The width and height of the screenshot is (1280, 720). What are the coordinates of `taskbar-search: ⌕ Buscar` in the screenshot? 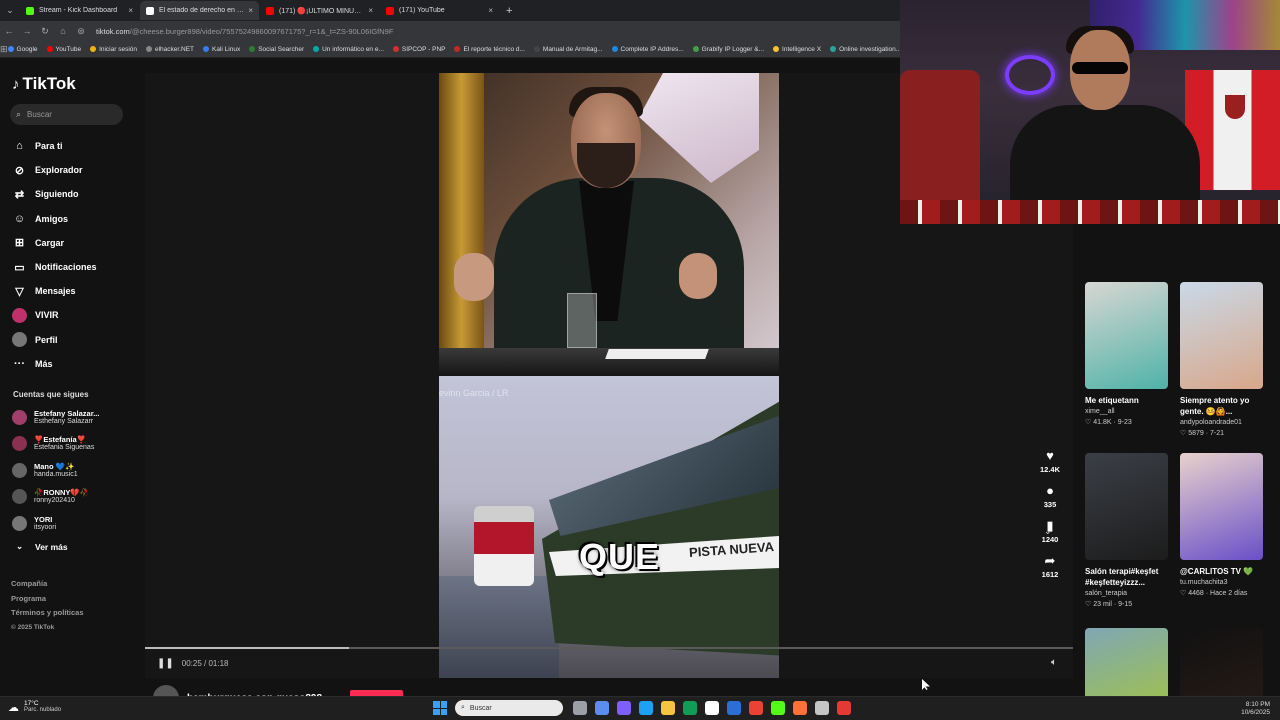 It's located at (509, 708).